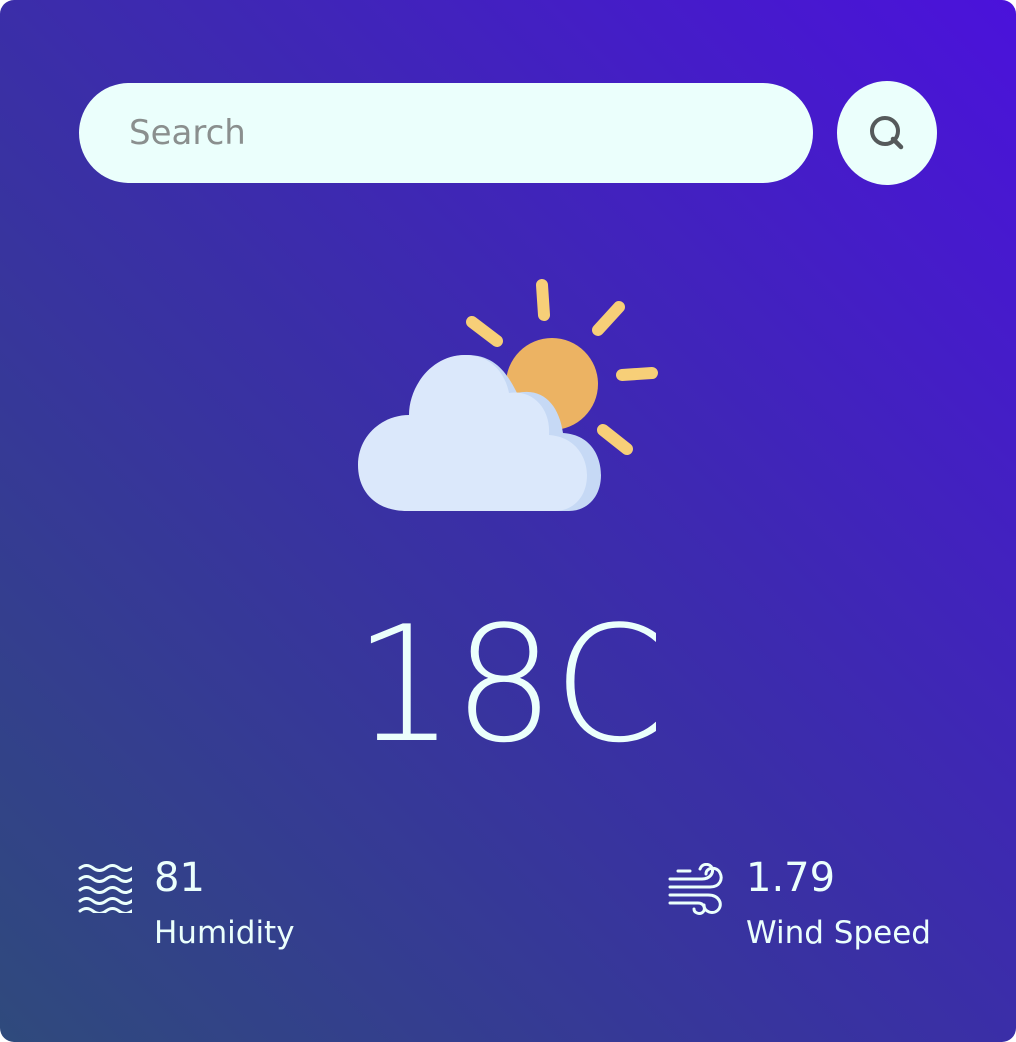 This screenshot has height=1042, width=1016. What do you see at coordinates (179, 878) in the screenshot?
I see `humidity-value: 81` at bounding box center [179, 878].